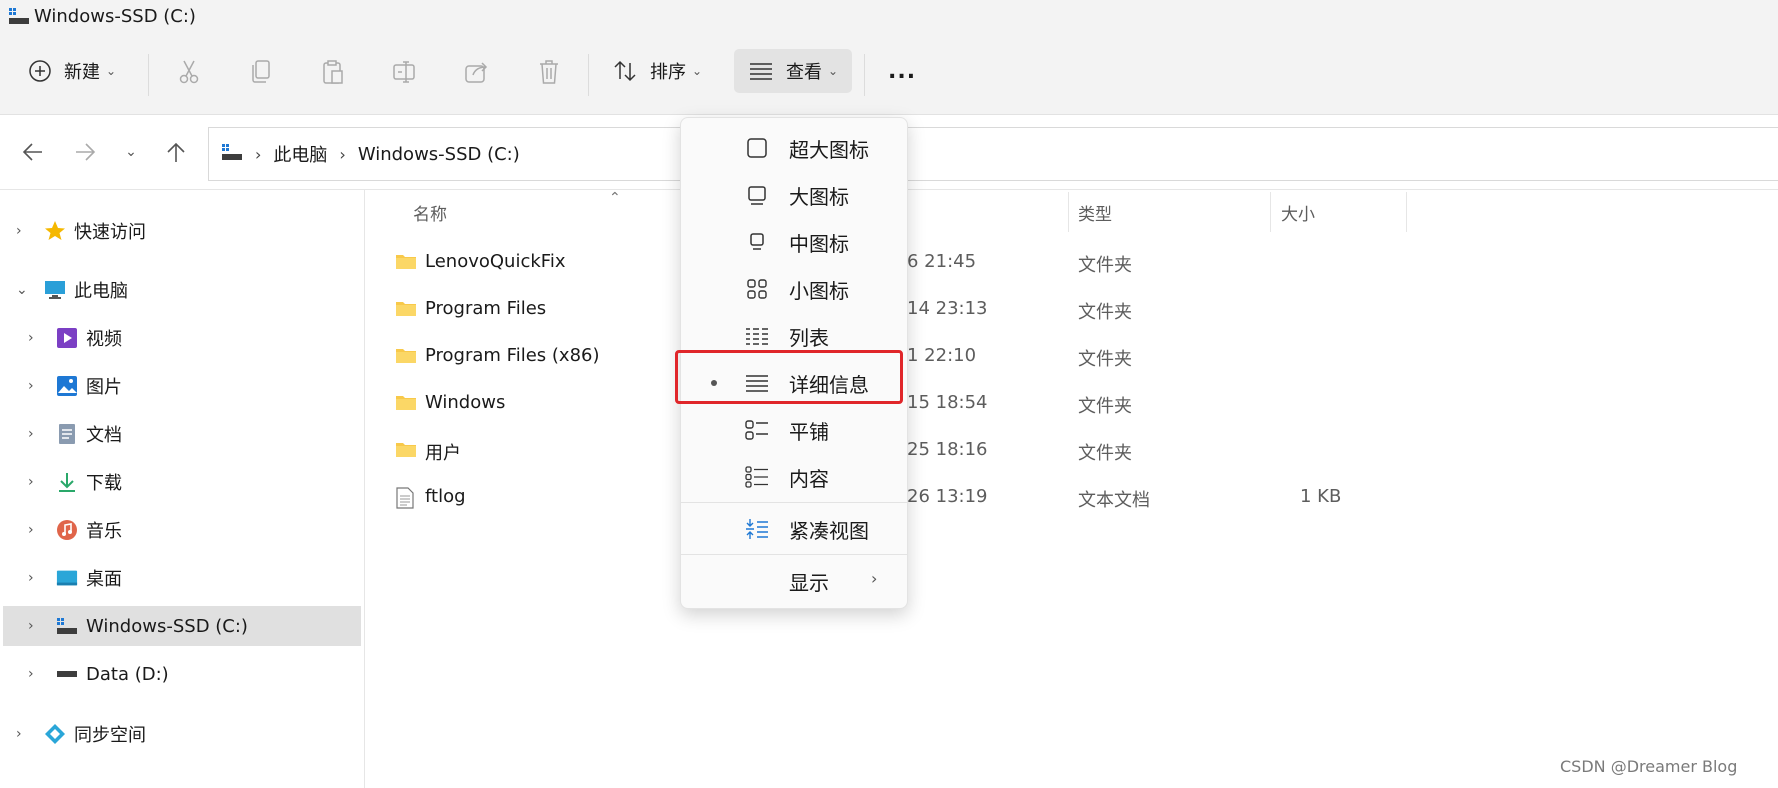 Image resolution: width=1778 pixels, height=788 pixels. Describe the element at coordinates (445, 496) in the screenshot. I see `file-name: ftlog` at that location.